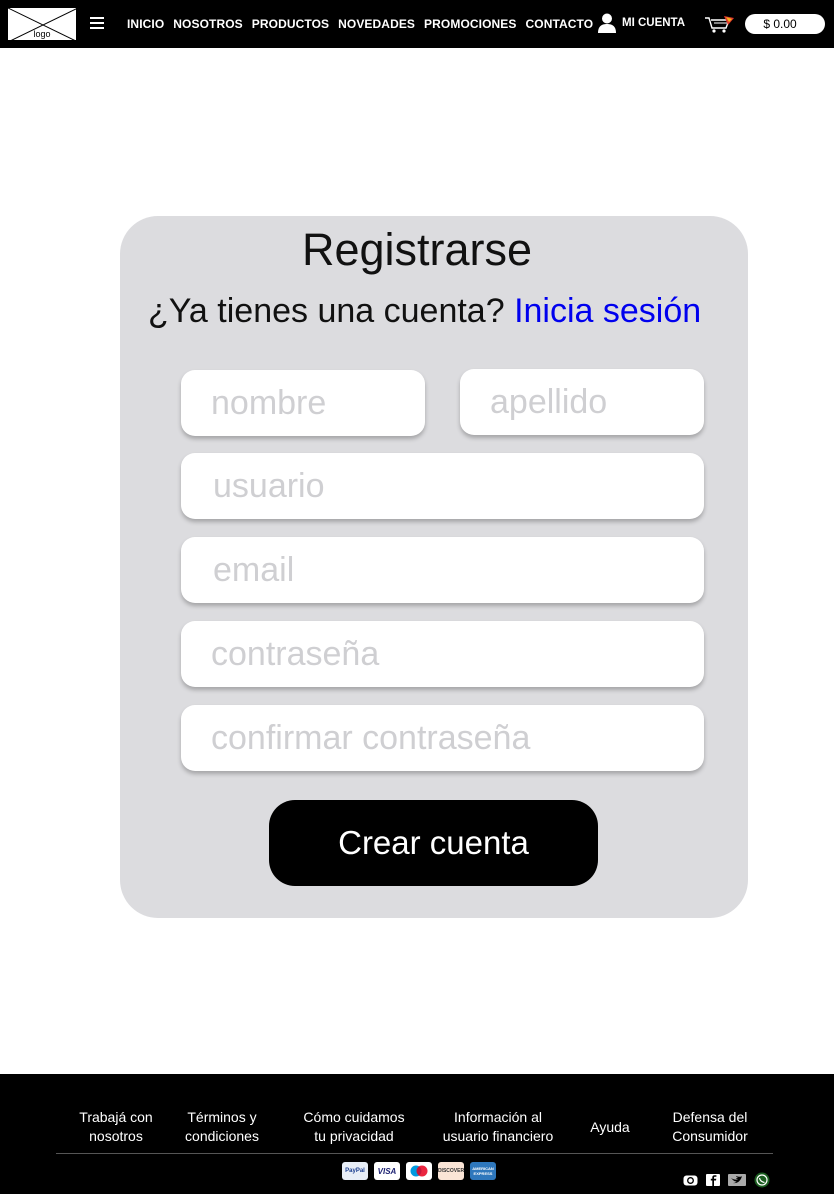 Image resolution: width=834 pixels, height=1194 pixels. What do you see at coordinates (42, 34) in the screenshot?
I see `logo-text: logo` at bounding box center [42, 34].